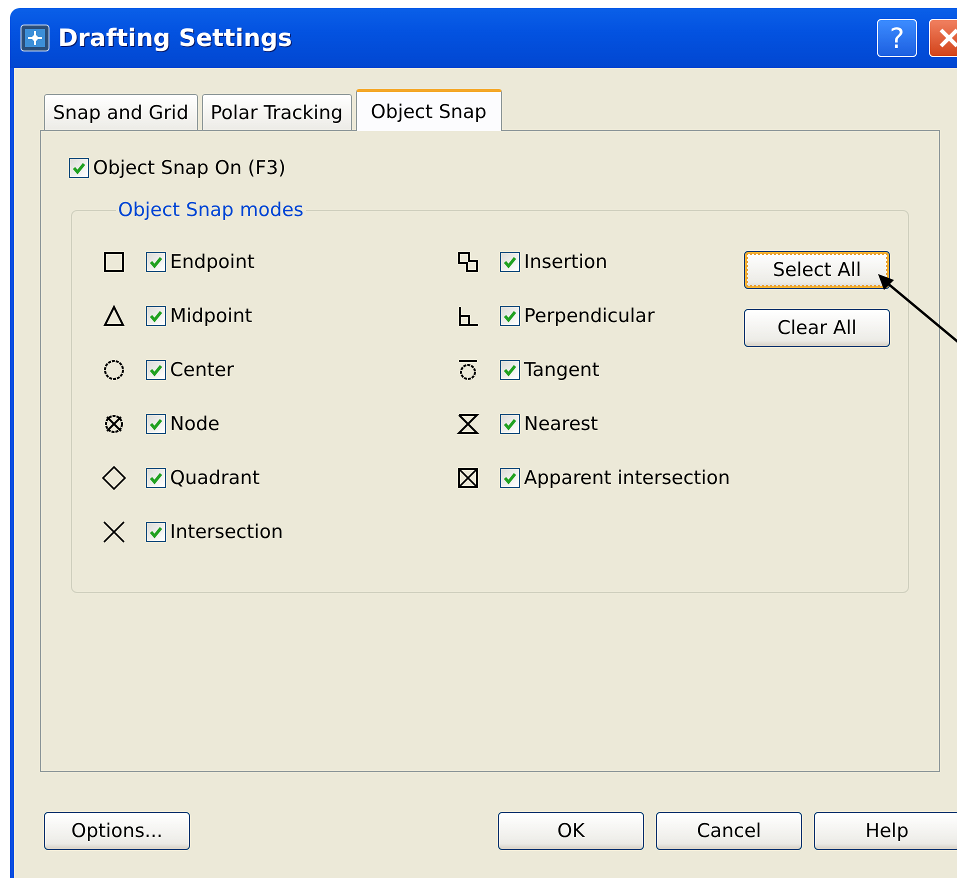  I want to click on dialog-button: OK, so click(571, 831).